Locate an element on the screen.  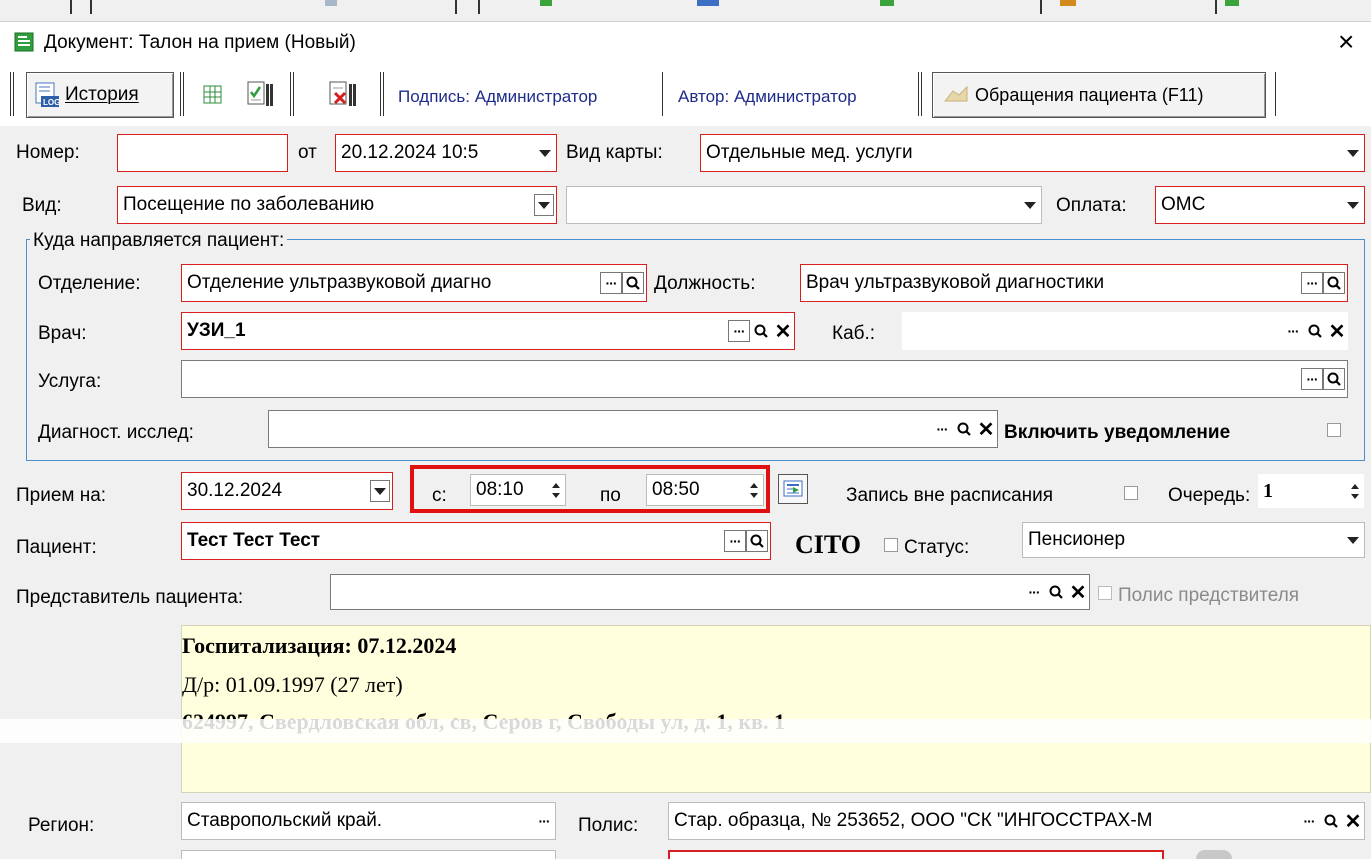
representative-label: Представитель пациента: is located at coordinates (130, 597).